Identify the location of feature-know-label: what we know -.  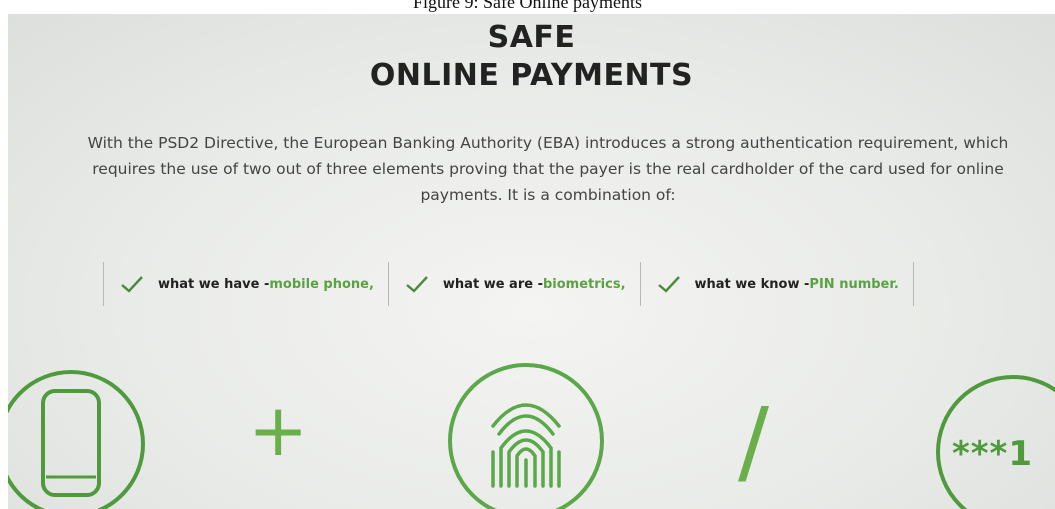
(752, 284).